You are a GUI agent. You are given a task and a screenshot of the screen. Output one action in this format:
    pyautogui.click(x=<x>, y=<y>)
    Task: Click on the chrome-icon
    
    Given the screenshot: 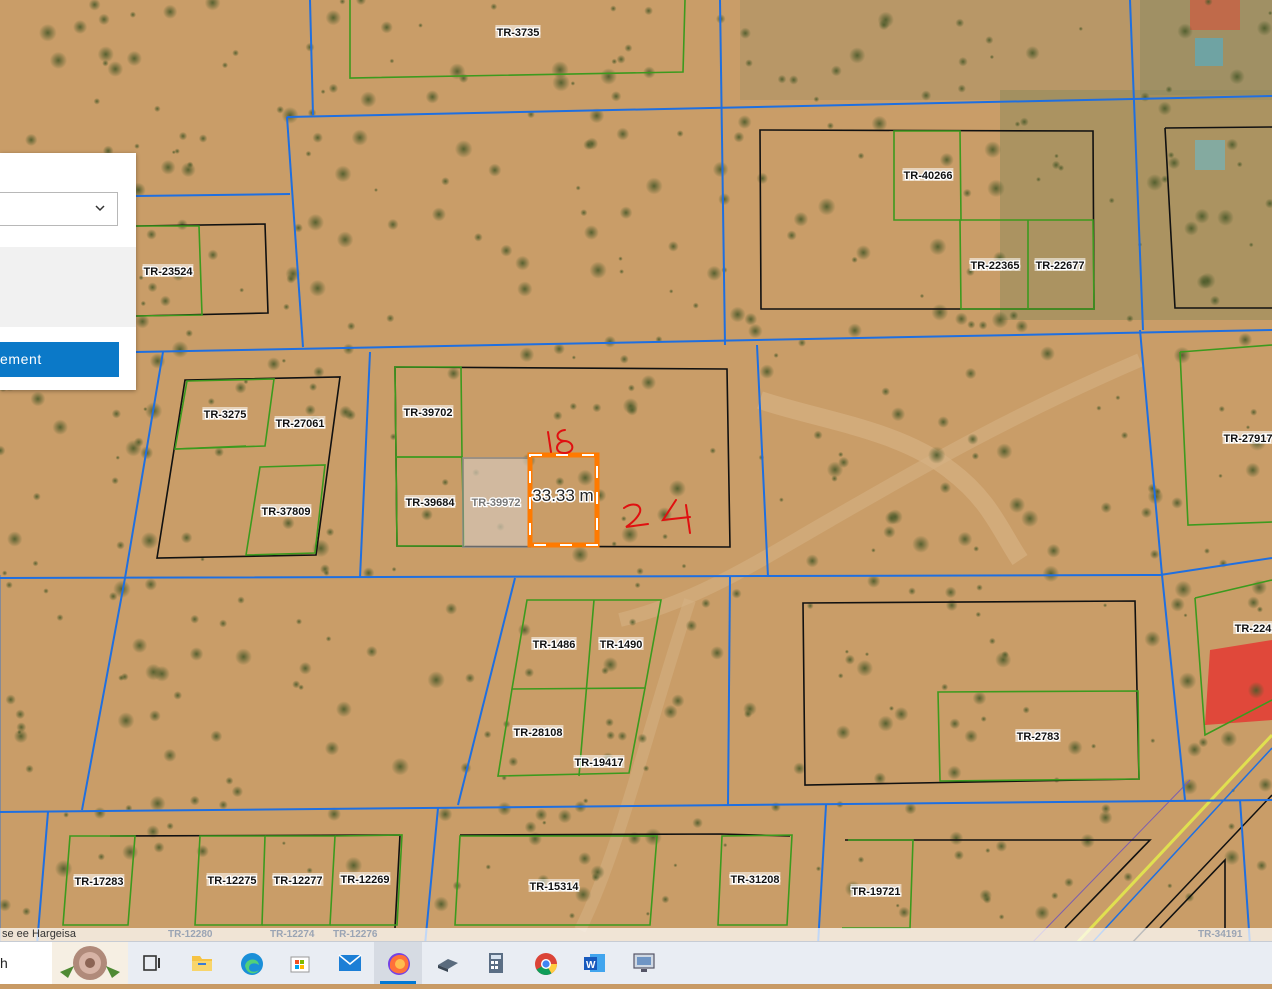 What is the action you would take?
    pyautogui.click(x=545, y=963)
    